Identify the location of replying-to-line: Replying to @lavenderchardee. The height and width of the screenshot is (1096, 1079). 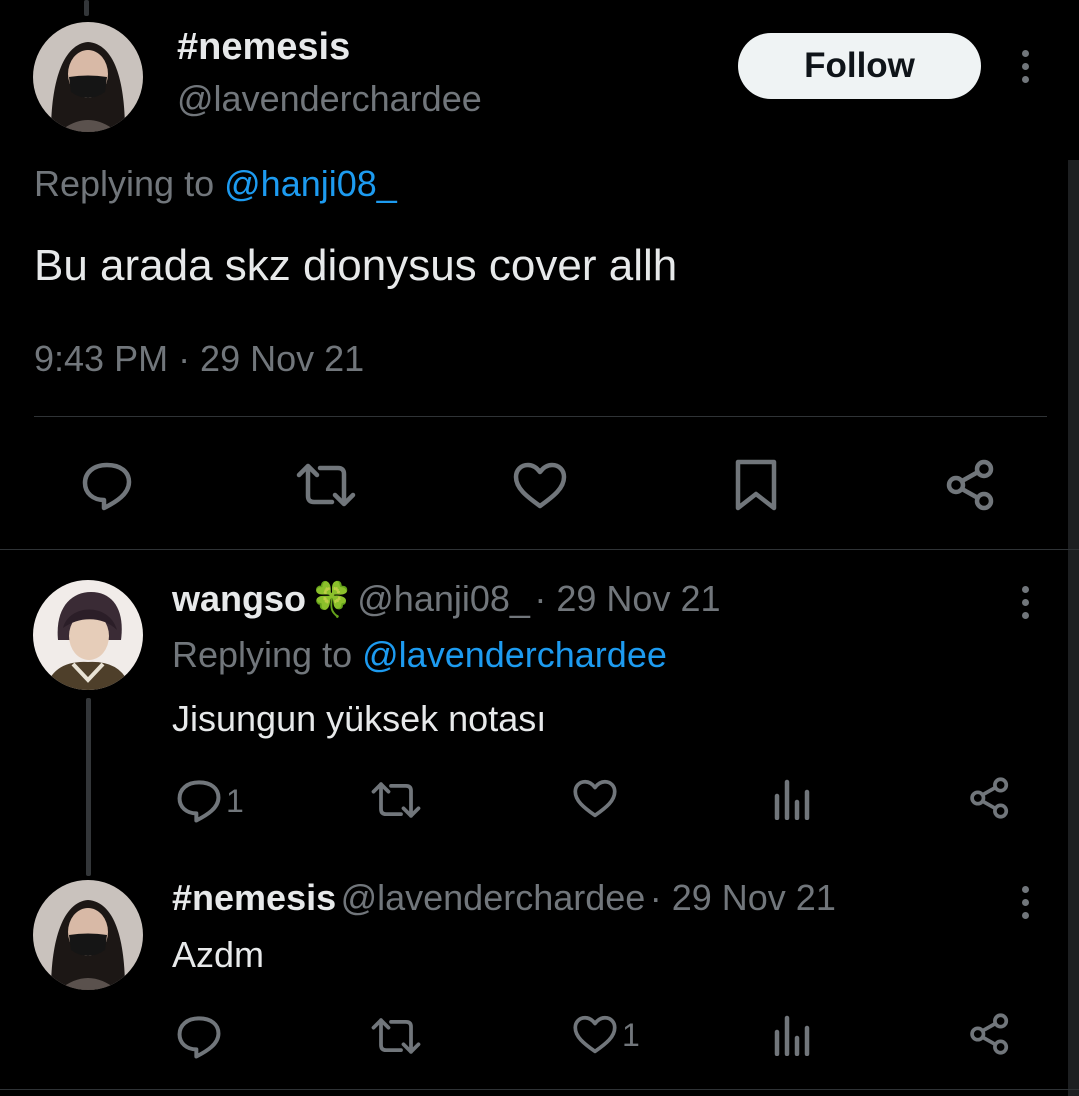
(419, 655).